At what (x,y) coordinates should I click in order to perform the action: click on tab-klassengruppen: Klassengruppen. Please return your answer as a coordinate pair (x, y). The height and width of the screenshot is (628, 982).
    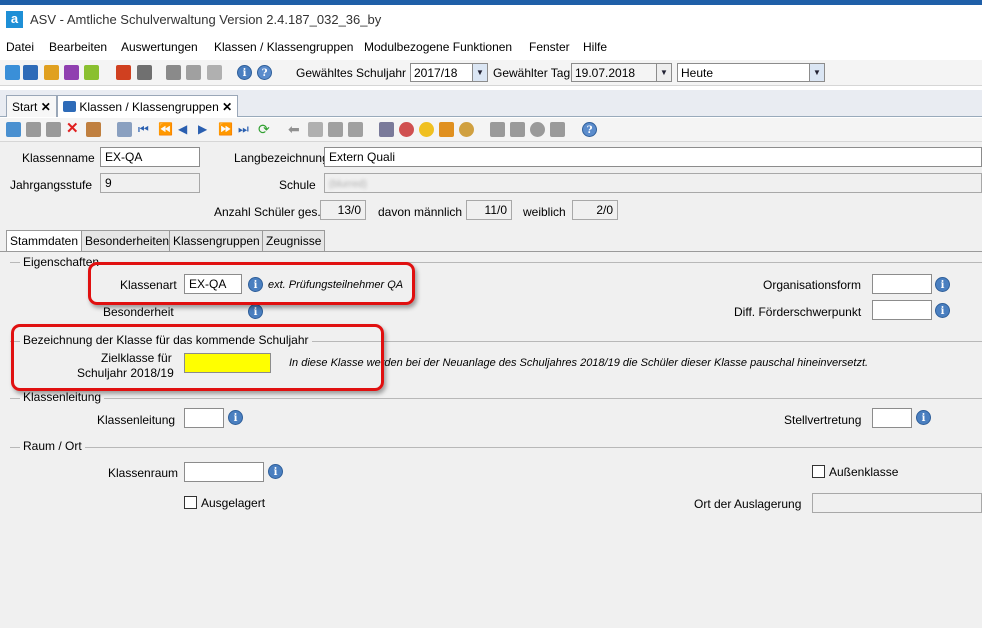
    Looking at the image, I should click on (216, 240).